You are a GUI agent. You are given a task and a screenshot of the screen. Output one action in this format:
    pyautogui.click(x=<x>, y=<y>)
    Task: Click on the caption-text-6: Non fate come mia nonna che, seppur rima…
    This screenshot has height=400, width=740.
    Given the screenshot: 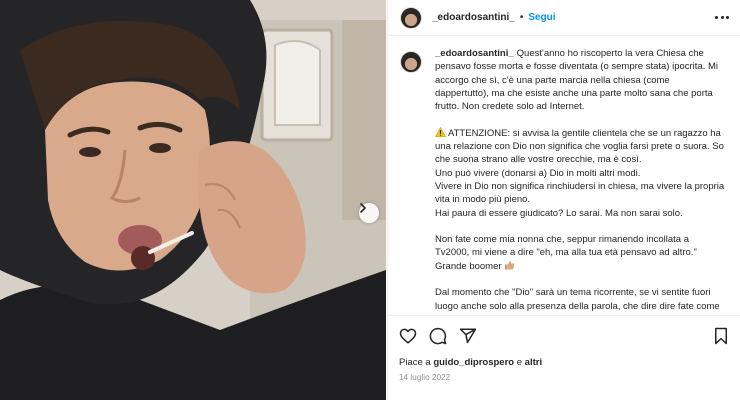 What is the action you would take?
    pyautogui.click(x=566, y=253)
    